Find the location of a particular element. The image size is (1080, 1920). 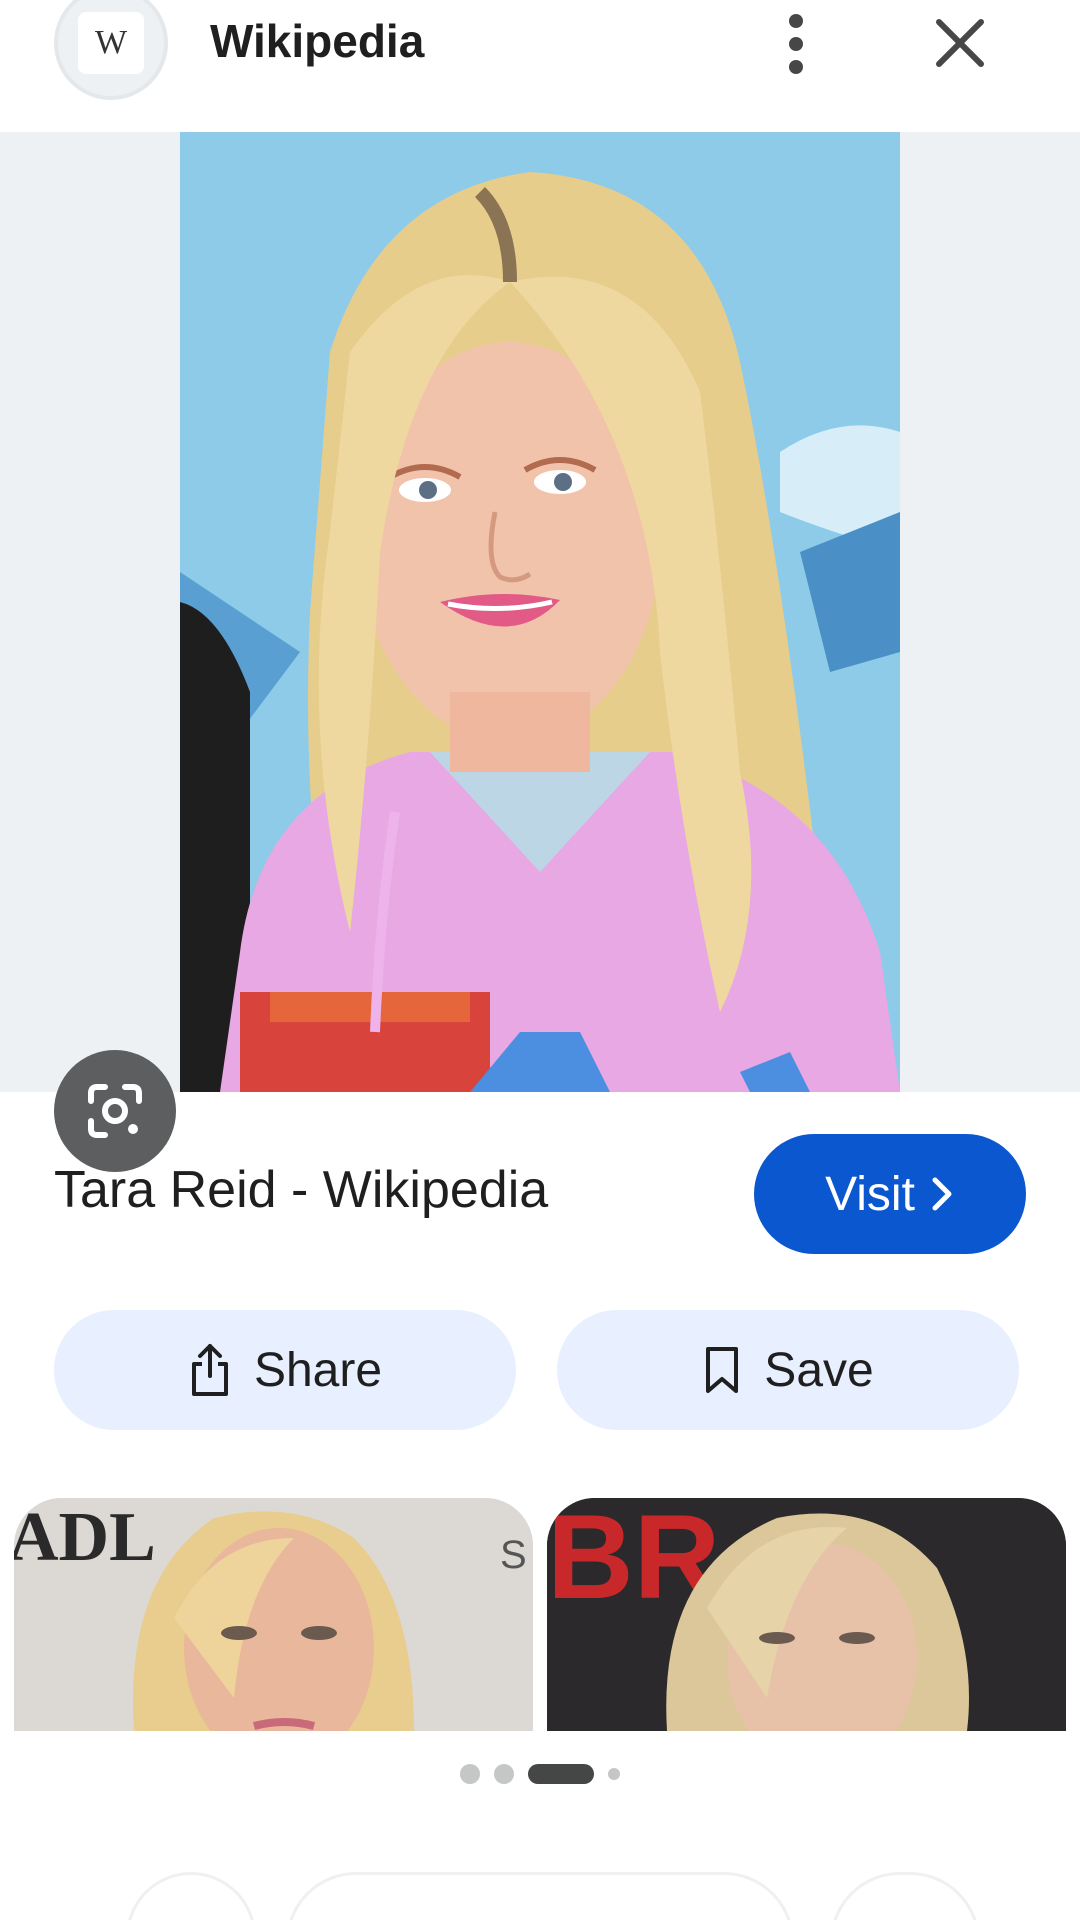

more-options-button is located at coordinates (796, 44).